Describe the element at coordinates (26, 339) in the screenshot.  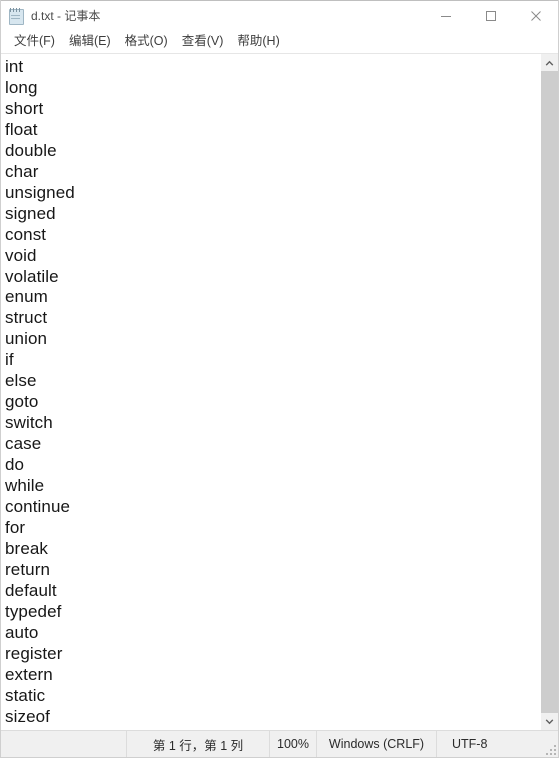
I see `editor-line: union` at that location.